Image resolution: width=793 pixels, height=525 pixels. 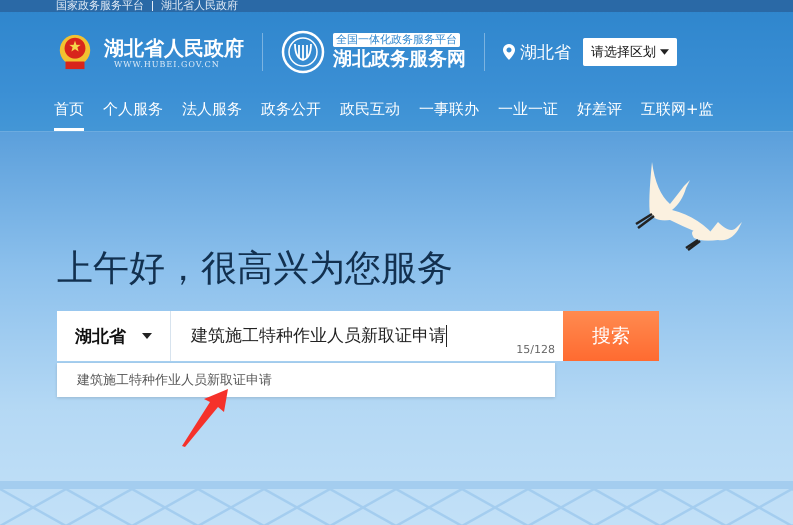 I want to click on nav-tab: 好差评, so click(x=599, y=111).